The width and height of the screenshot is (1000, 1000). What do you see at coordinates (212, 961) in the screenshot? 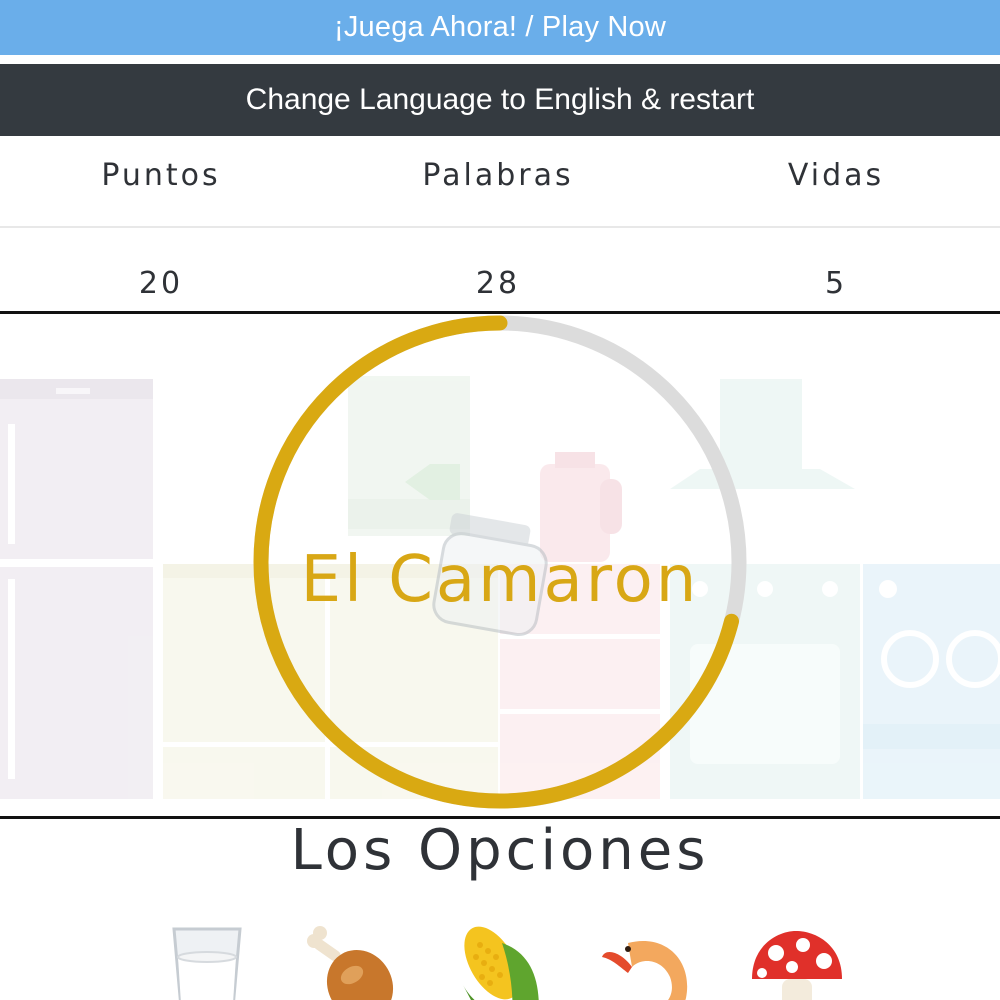
I see `milk-glass-icon` at bounding box center [212, 961].